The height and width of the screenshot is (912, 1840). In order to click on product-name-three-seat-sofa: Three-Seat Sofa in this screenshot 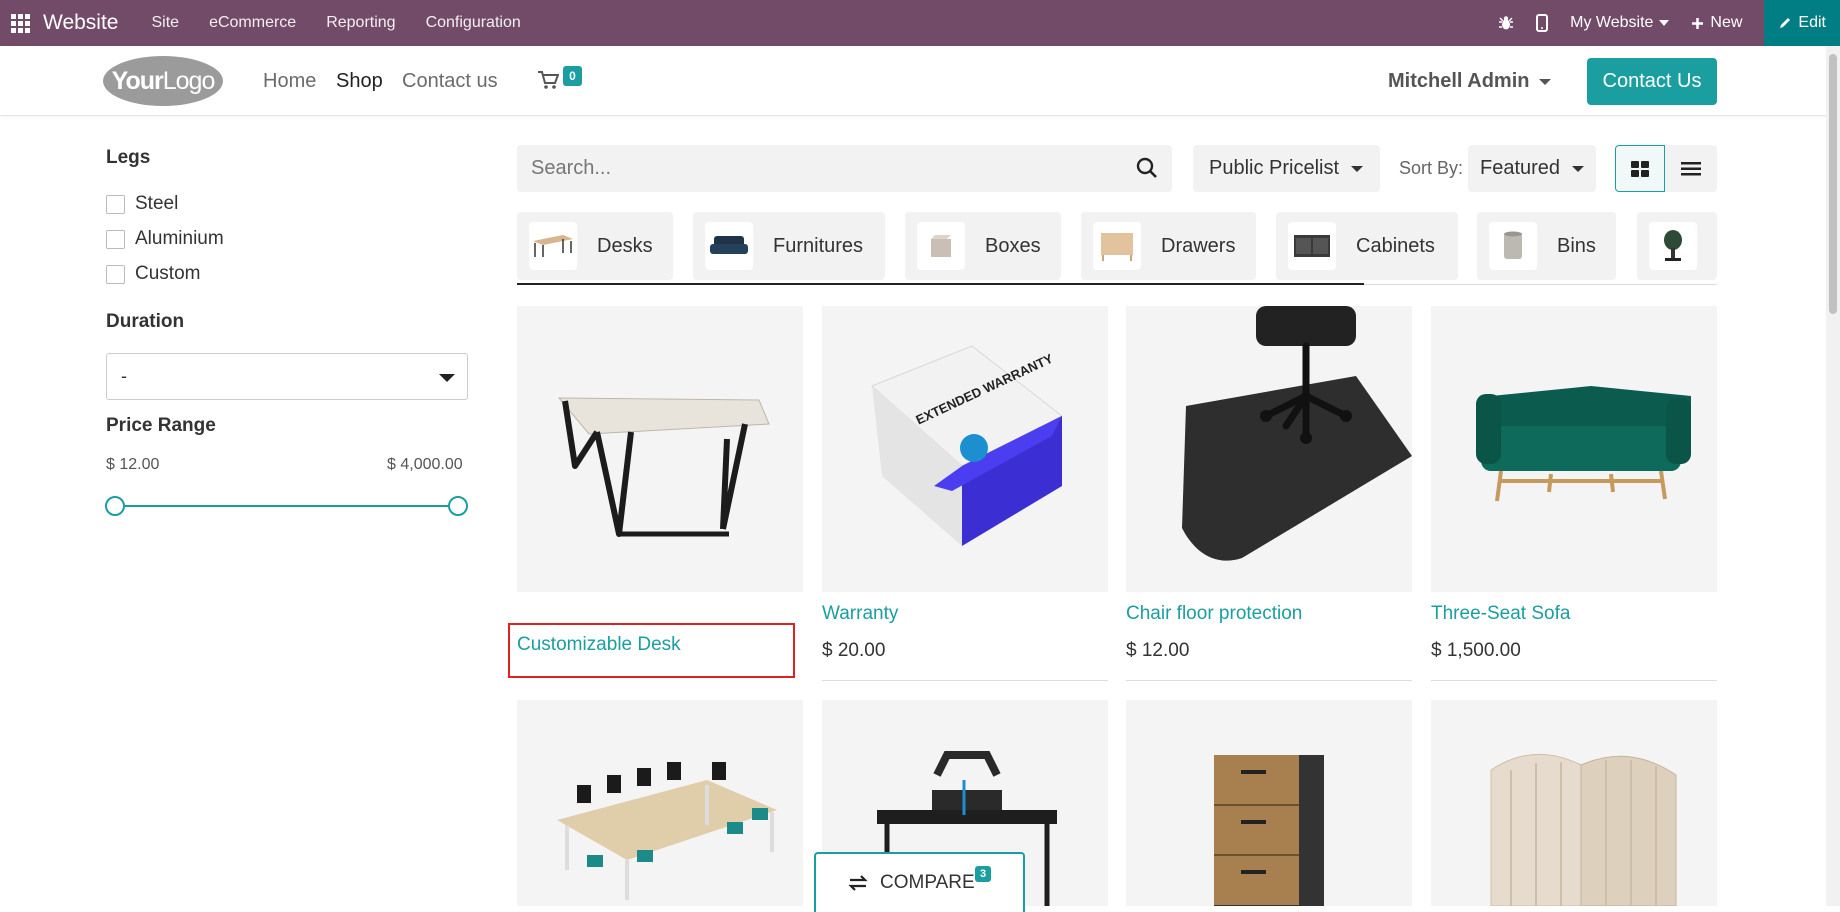, I will do `click(1500, 614)`.